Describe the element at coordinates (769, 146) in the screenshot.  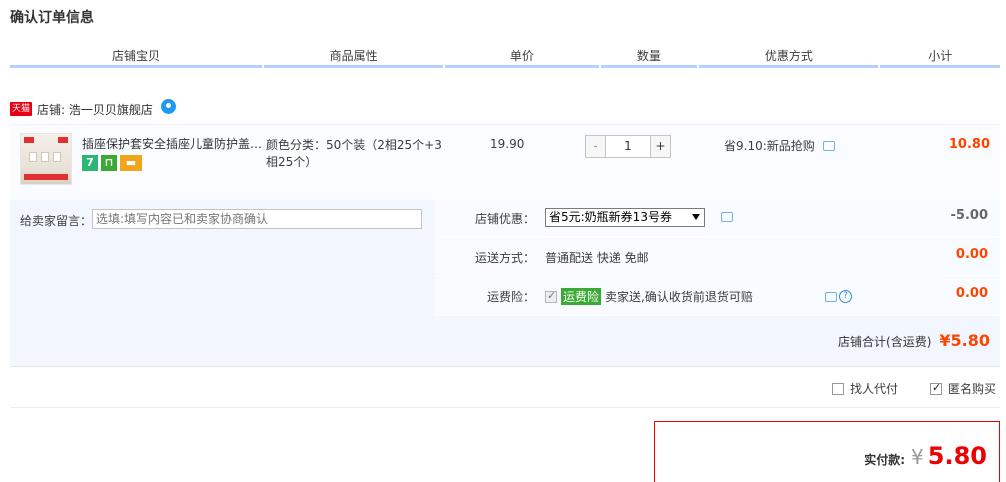
I see `promotion-text: 省9.10:新品抢购` at that location.